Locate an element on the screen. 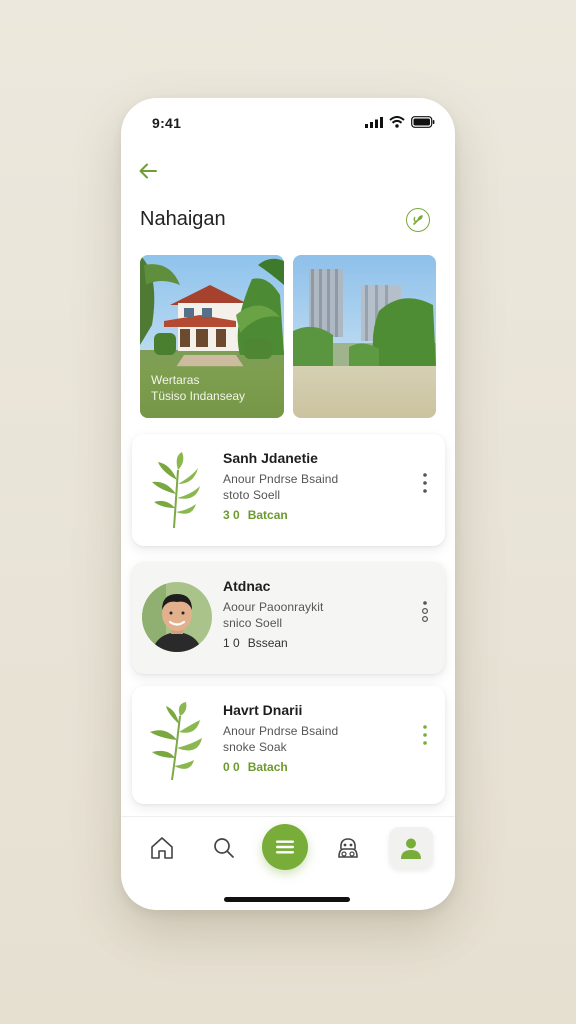  arrow-left-icon is located at coordinates (148, 171).